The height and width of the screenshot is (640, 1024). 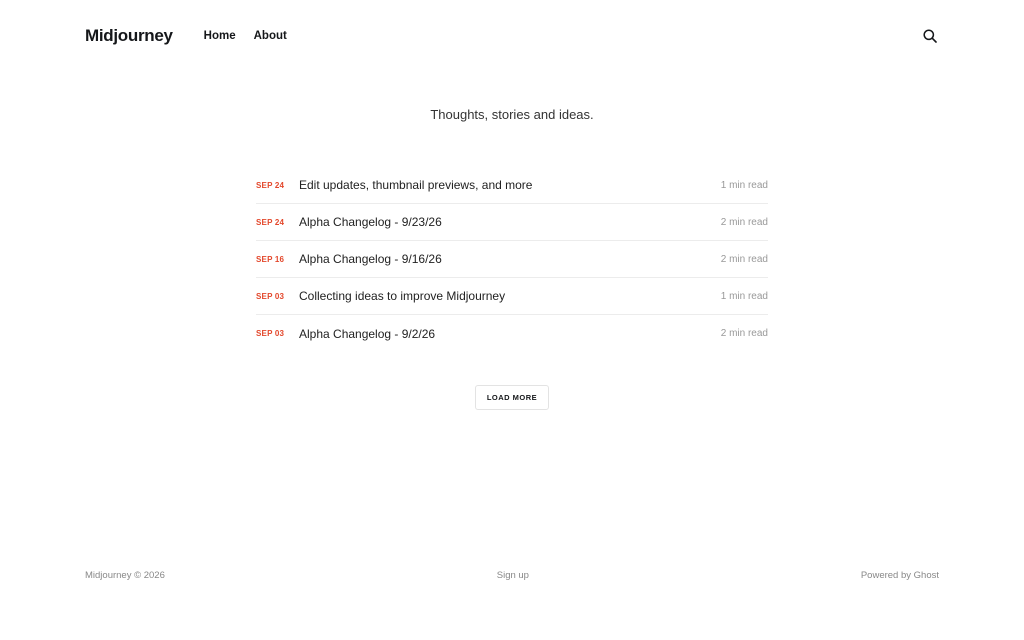 What do you see at coordinates (512, 114) in the screenshot?
I see `site-tagline: Thoughts, stories and ideas.` at bounding box center [512, 114].